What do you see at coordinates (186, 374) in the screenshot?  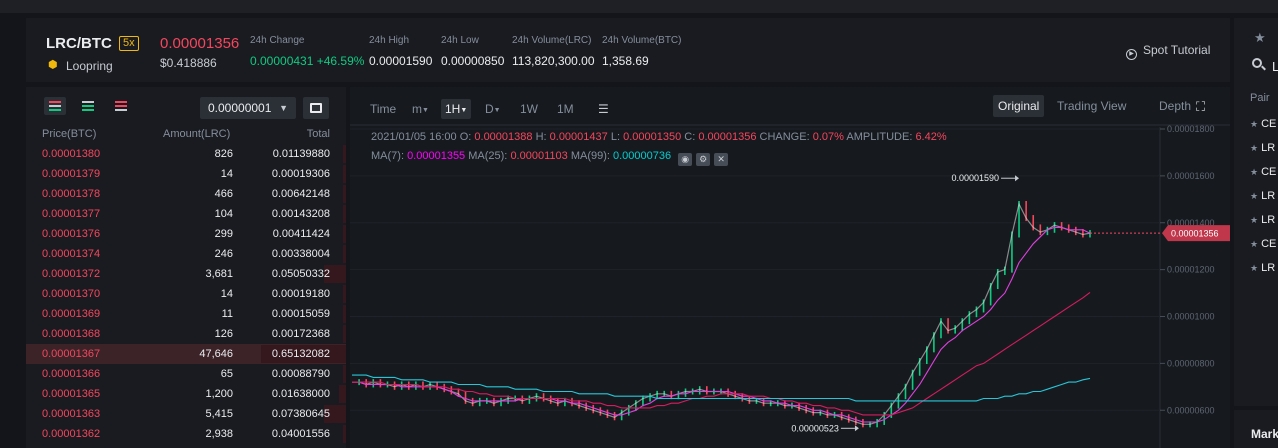 I see `orderbook-row: 0.00001366 65 0.00088790` at bounding box center [186, 374].